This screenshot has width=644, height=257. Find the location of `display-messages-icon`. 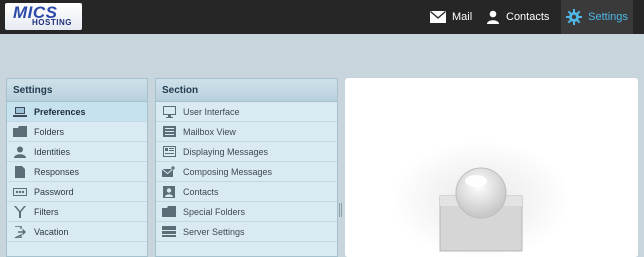

display-messages-icon is located at coordinates (169, 152).